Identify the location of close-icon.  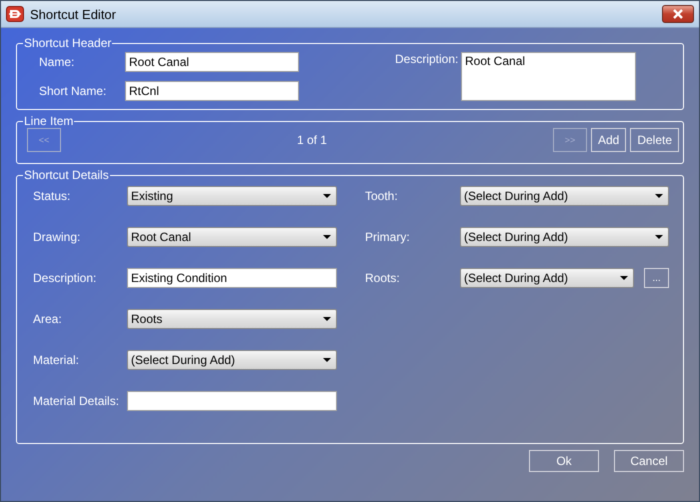
(678, 14).